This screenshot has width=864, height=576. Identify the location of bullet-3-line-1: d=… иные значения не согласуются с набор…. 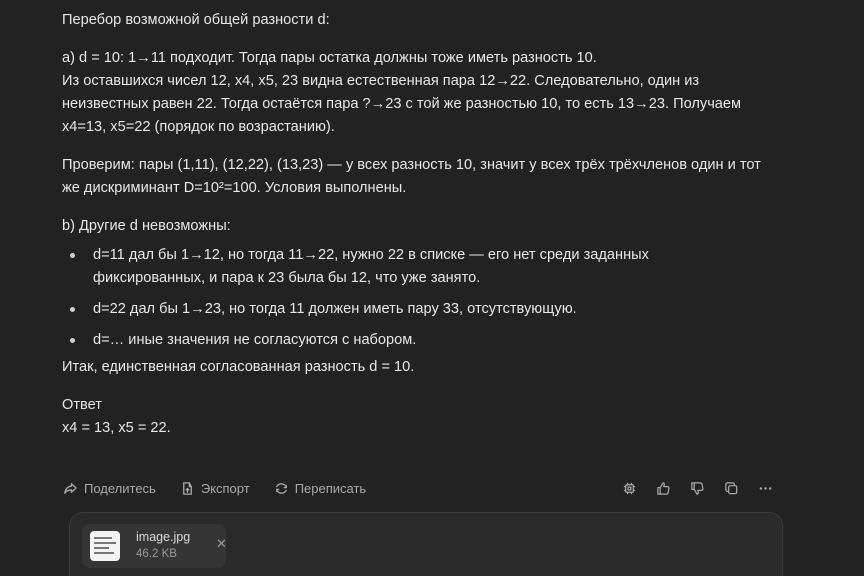
(255, 340).